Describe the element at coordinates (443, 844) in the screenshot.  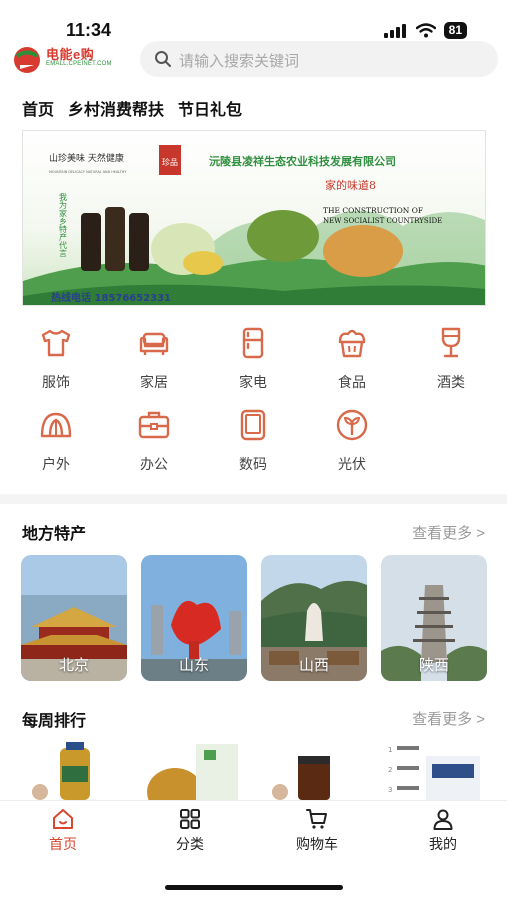
I see `bottom-nav-label: 我的` at that location.